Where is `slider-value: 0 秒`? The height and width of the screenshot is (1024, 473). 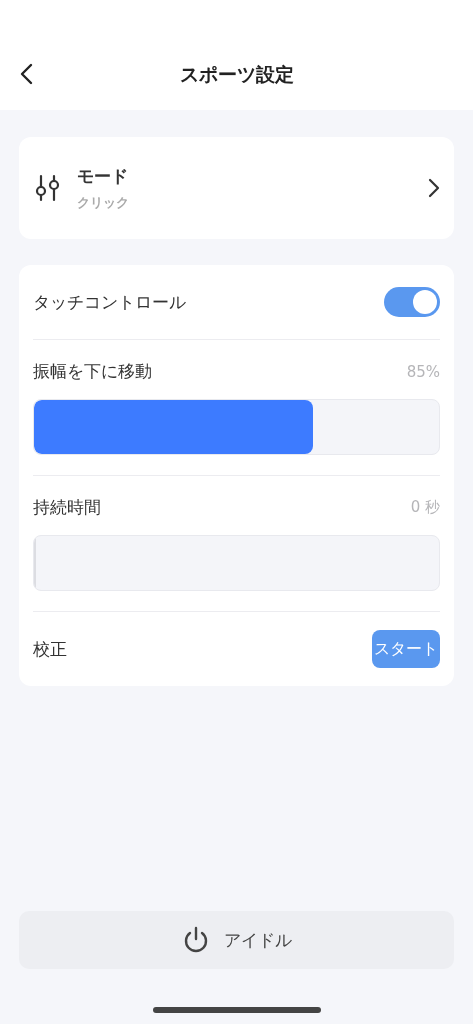
slider-value: 0 秒 is located at coordinates (425, 507).